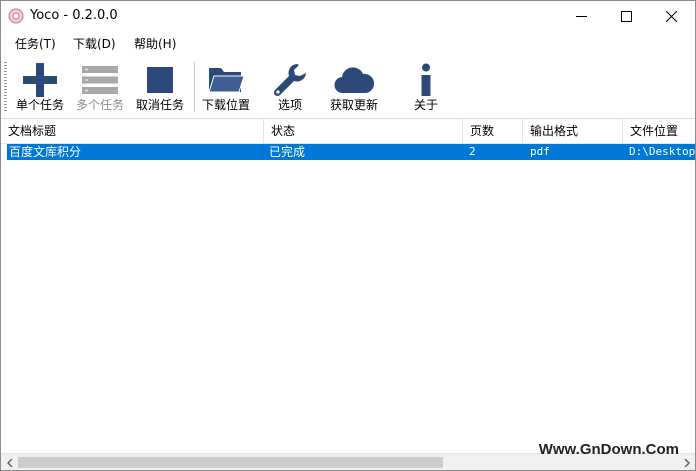  Describe the element at coordinates (99, 105) in the screenshot. I see `multi-task-label: 多个任务` at that location.